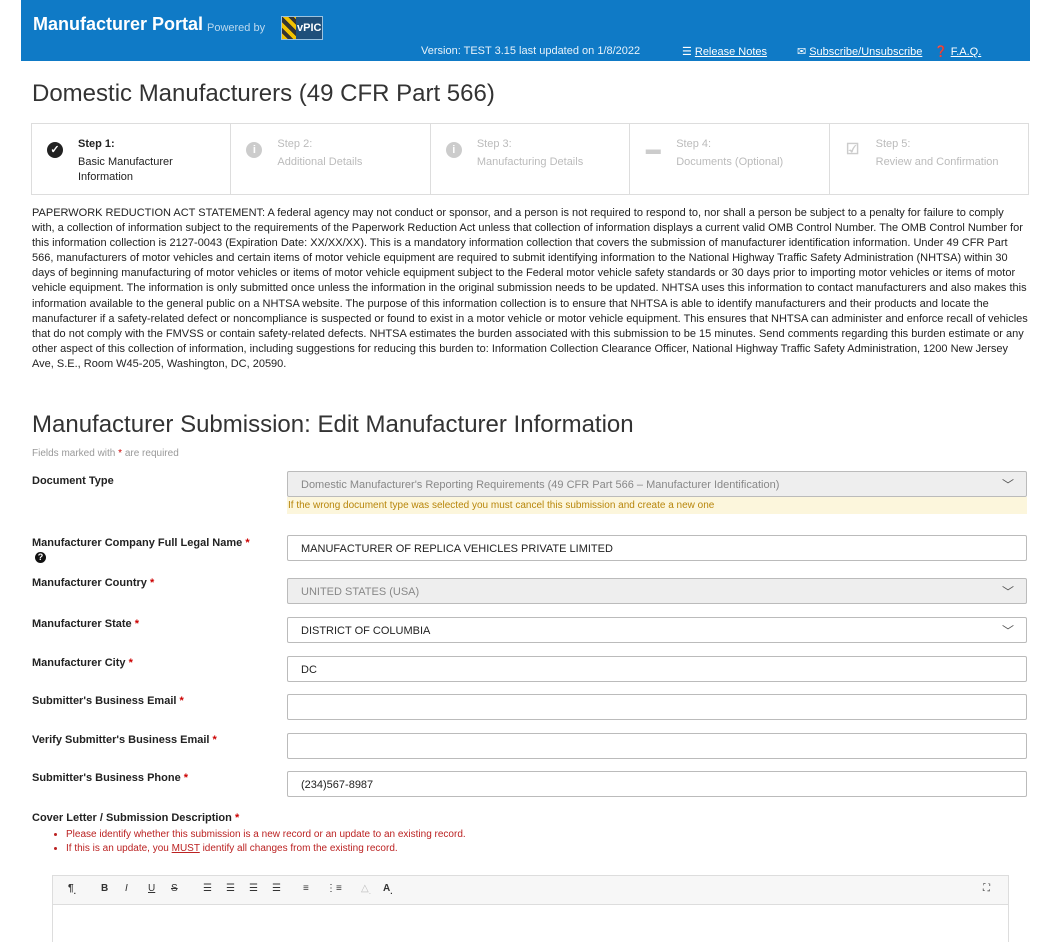 This screenshot has width=1052, height=942. What do you see at coordinates (136, 818) in the screenshot?
I see `cover-letter-label: Cover Letter / Submission Description *` at bounding box center [136, 818].